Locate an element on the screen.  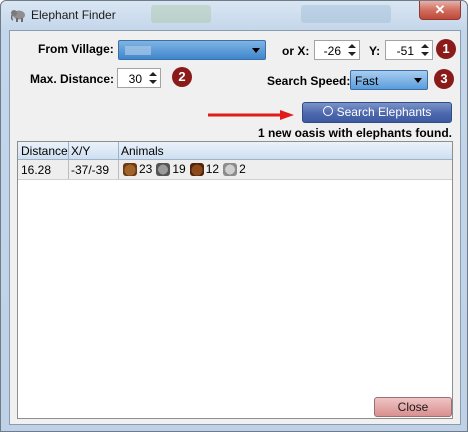
max-distance-label: Max. Distance: is located at coordinates (72, 79).